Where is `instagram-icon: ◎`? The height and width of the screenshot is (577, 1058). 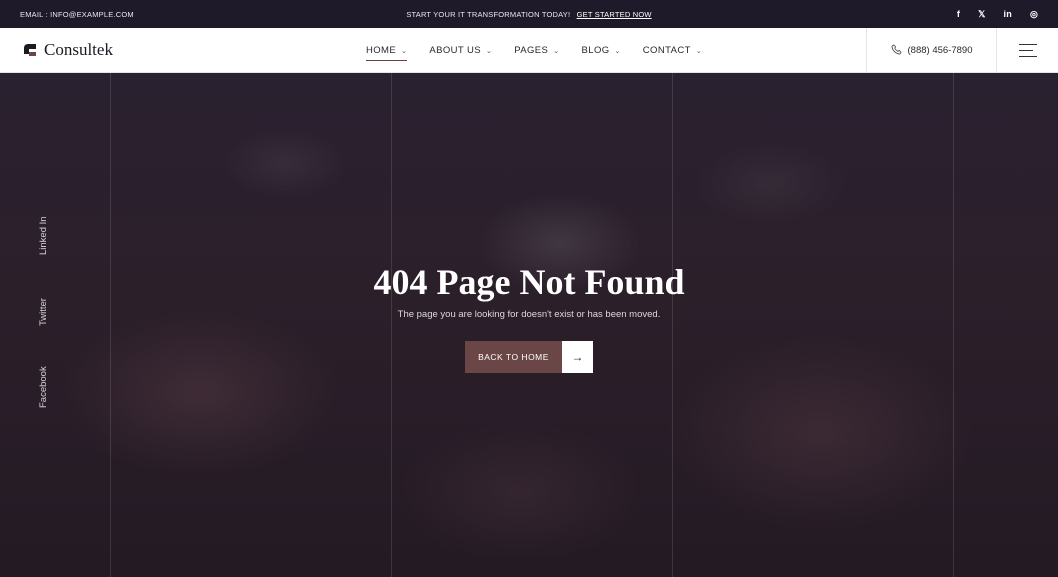 instagram-icon: ◎ is located at coordinates (1034, 14).